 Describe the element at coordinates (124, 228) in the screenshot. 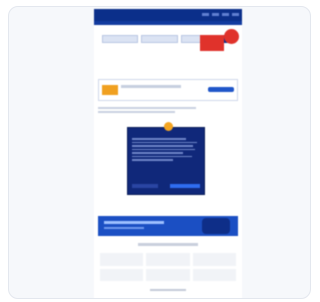

I see `banner-subline` at that location.